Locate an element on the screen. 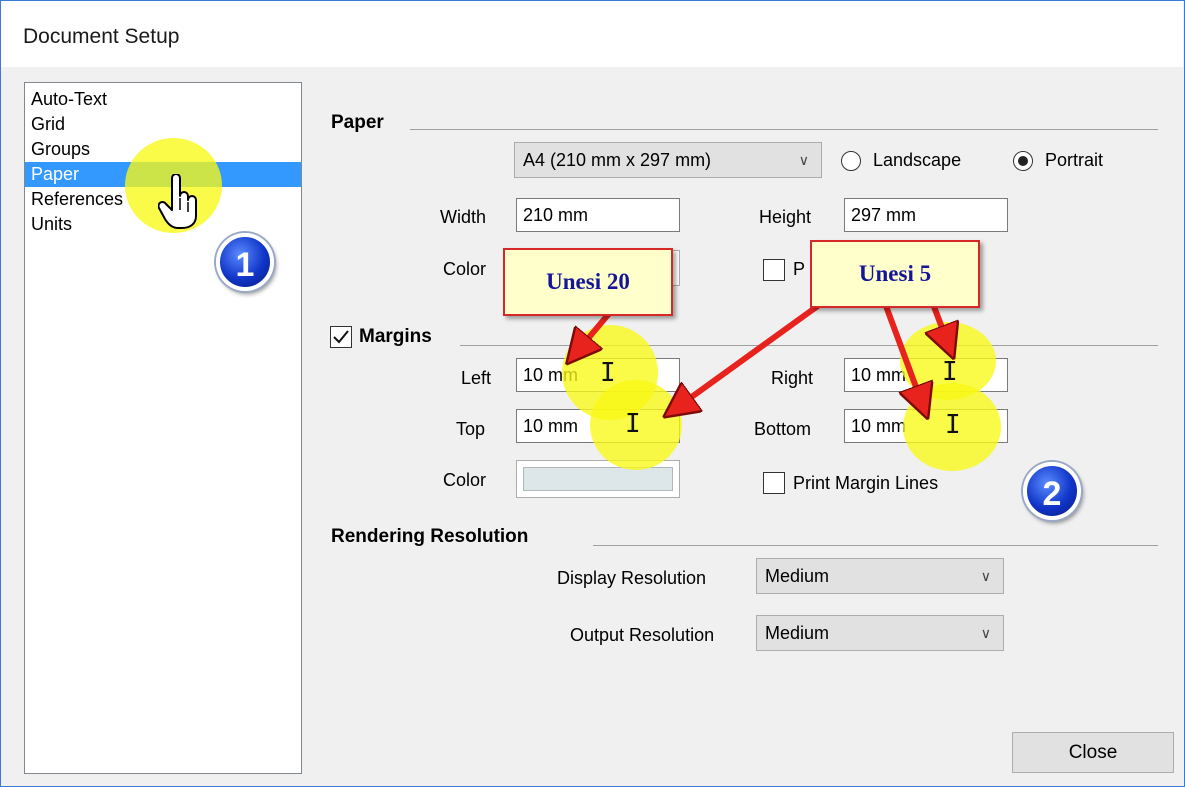 This screenshot has height=787, width=1185. callout-left: Unesi 20 is located at coordinates (588, 282).